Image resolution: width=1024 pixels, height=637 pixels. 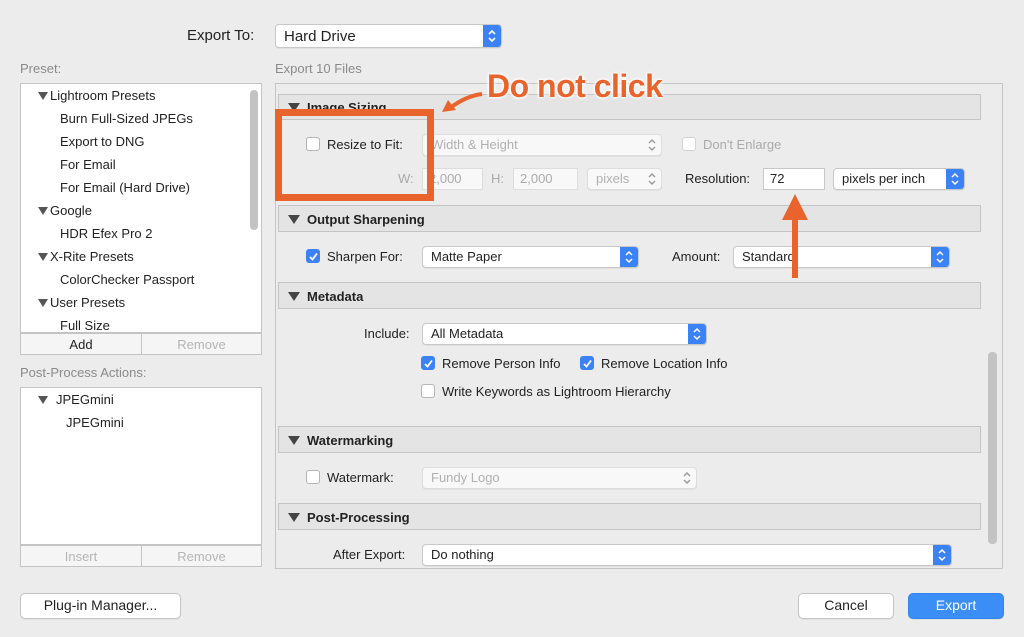 What do you see at coordinates (358, 517) in the screenshot?
I see `section-title: Post-Processing` at bounding box center [358, 517].